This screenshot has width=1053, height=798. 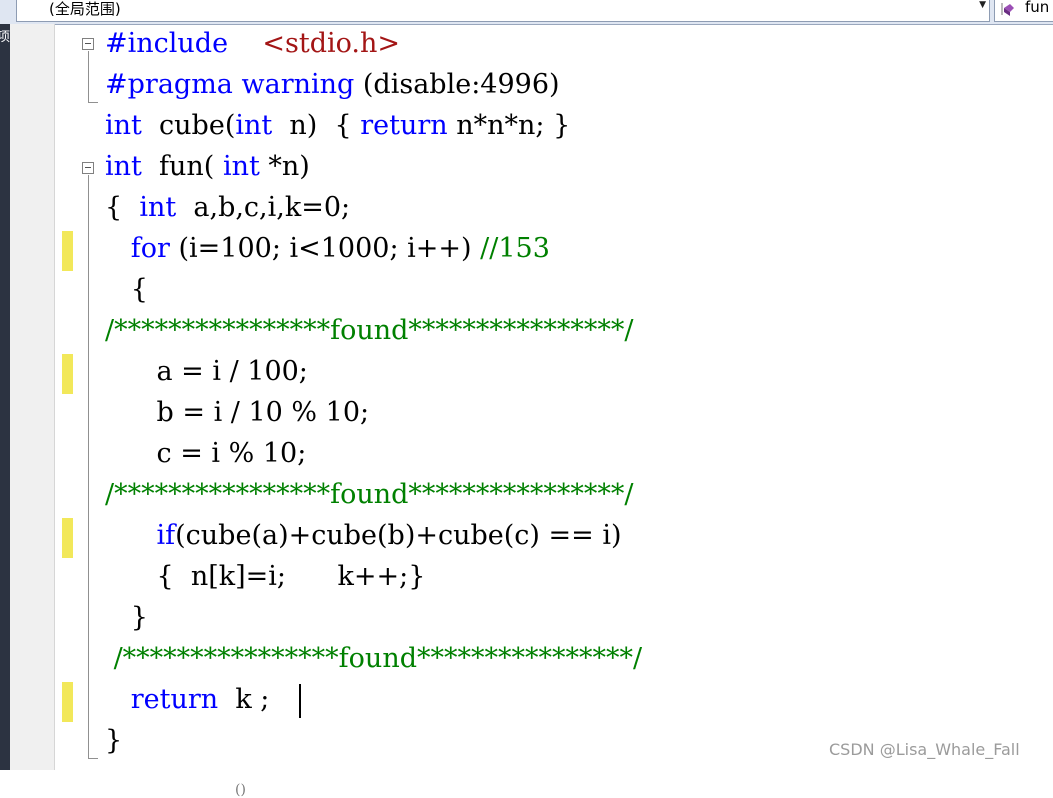 I want to click on watermark: CSDN @Lisa_Whale_Fall, so click(x=924, y=749).